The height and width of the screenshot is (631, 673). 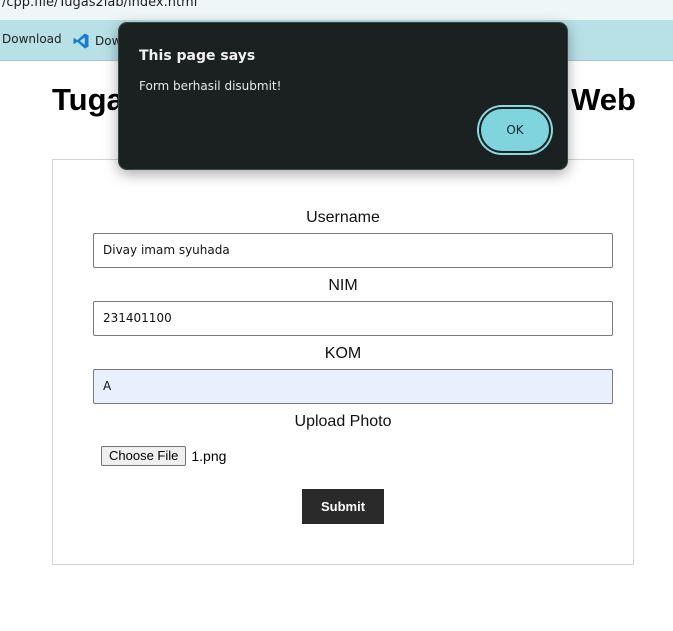 I want to click on nim-input: 231401100, so click(x=353, y=318).